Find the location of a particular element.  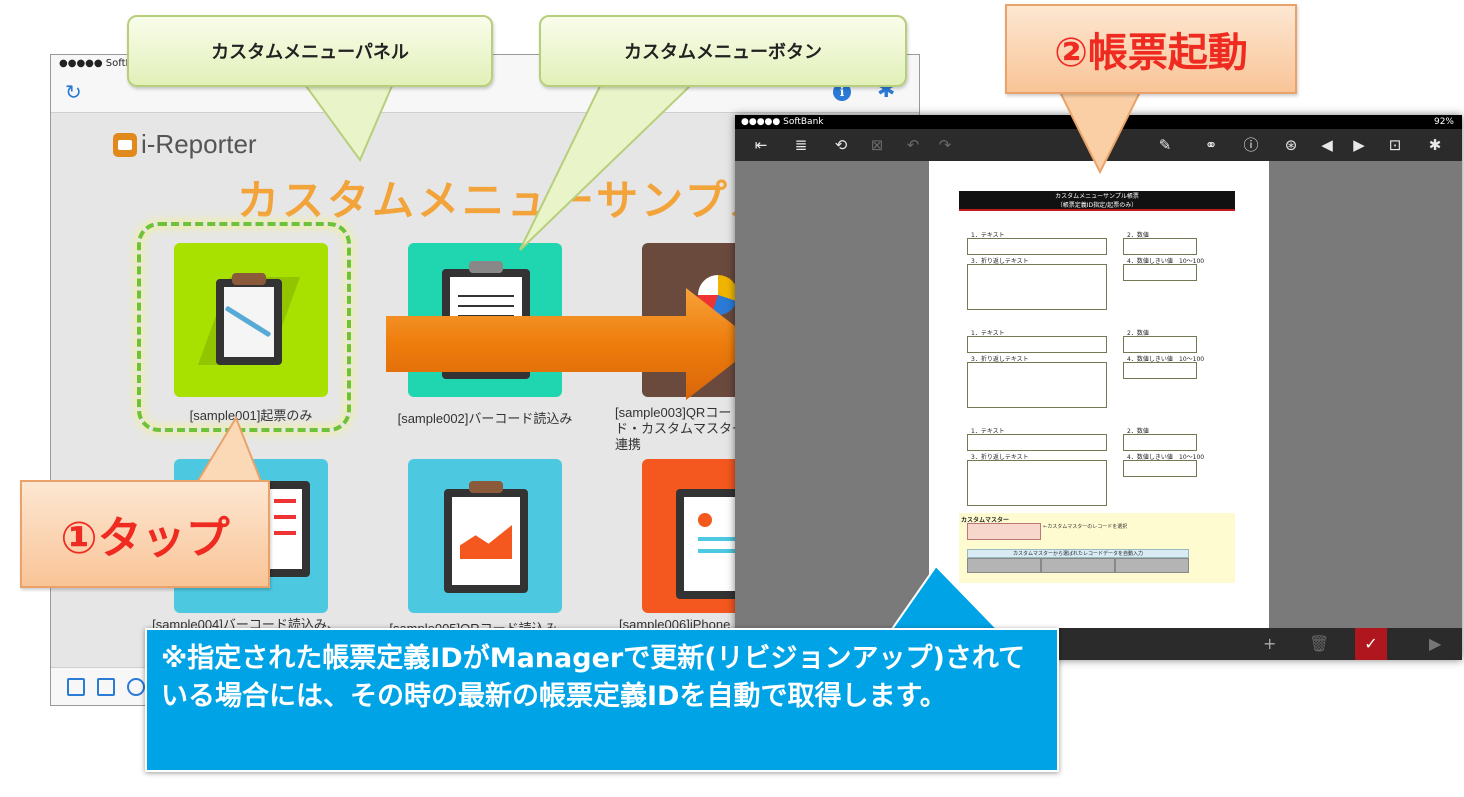

callout-text: カスタムメニューパネル is located at coordinates (310, 52).